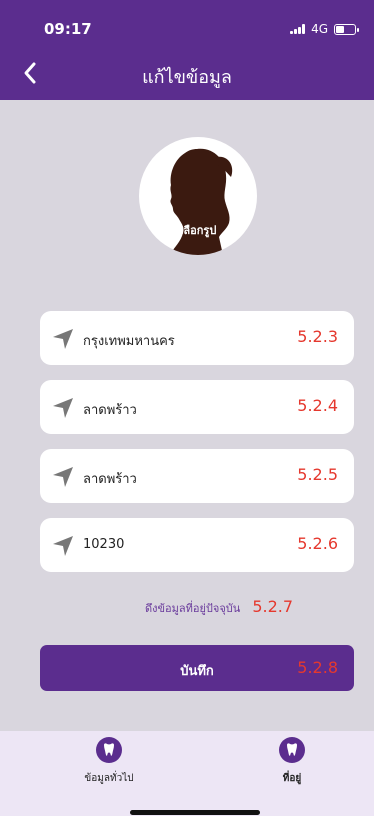 The image size is (374, 816). Describe the element at coordinates (197, 545) in the screenshot. I see `postal-code-field: 10230 5.2.6` at that location.